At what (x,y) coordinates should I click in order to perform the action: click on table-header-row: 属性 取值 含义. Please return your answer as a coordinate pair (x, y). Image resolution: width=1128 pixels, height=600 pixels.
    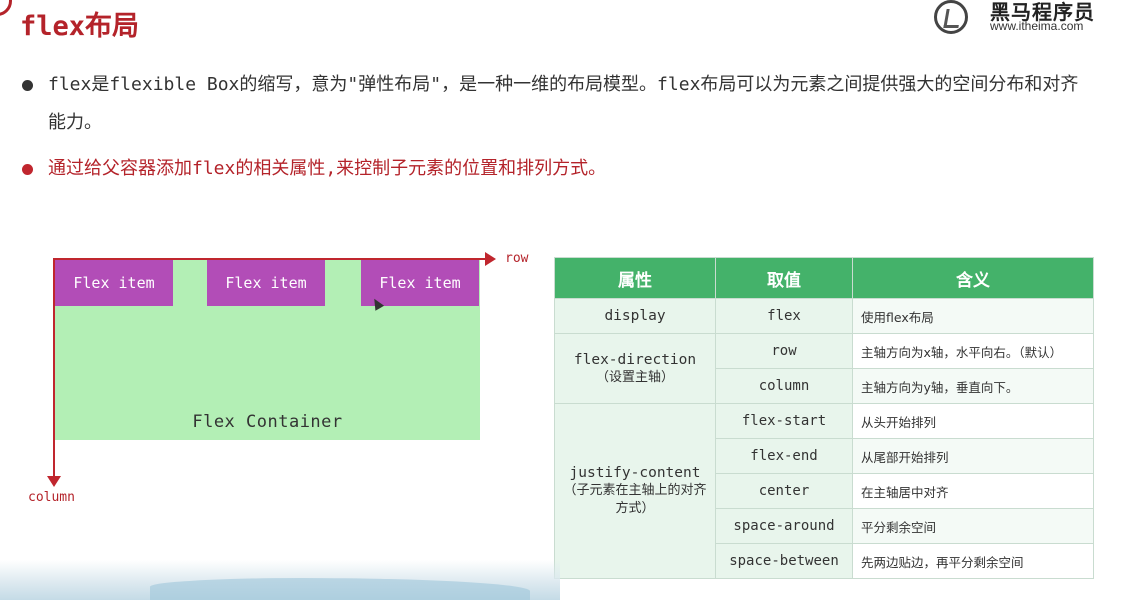
    Looking at the image, I should click on (824, 278).